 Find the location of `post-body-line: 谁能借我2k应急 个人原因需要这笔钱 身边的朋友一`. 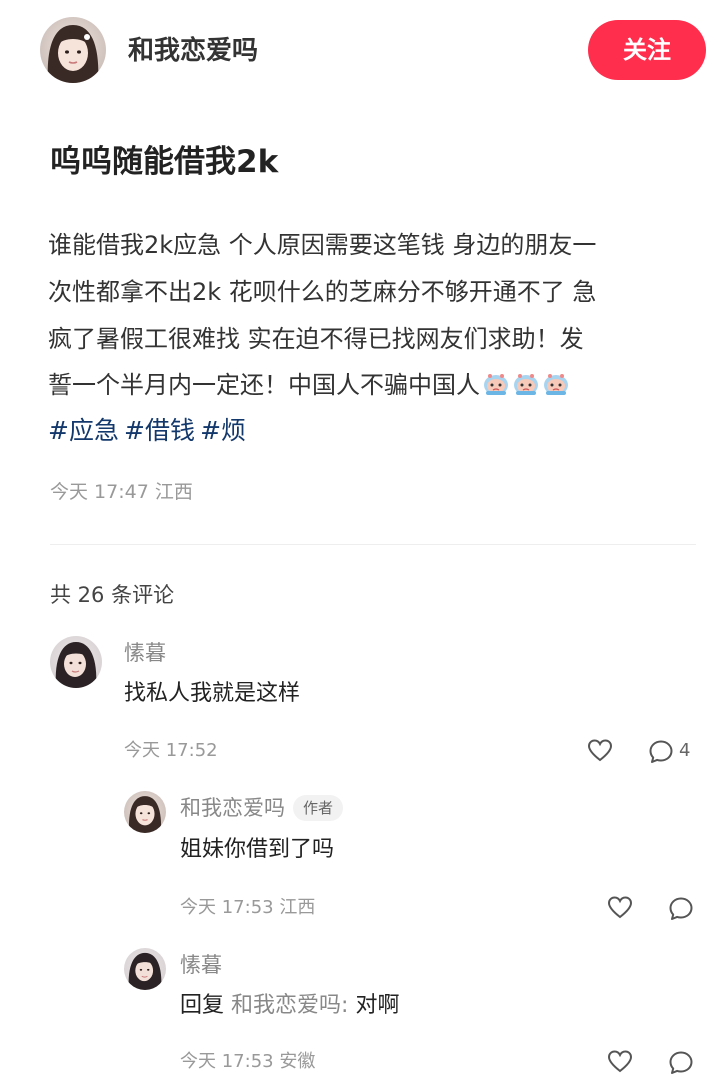

post-body-line: 谁能借我2k应急 个人原因需要这笔钱 身边的朋友一 is located at coordinates (322, 245).